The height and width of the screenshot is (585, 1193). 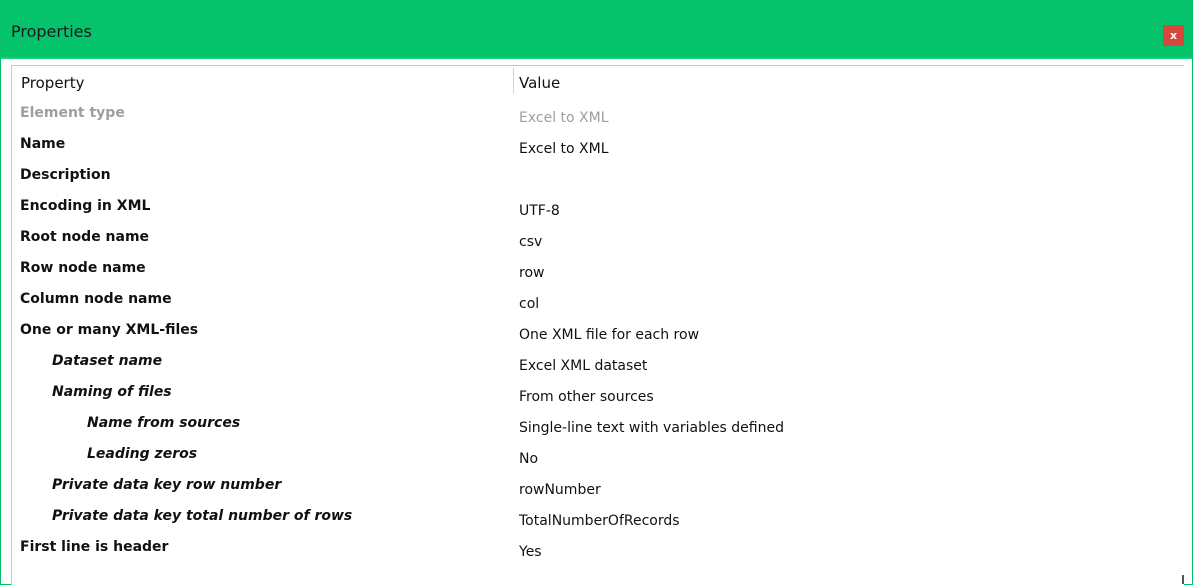 I want to click on property-value: rowNumber, so click(x=560, y=490).